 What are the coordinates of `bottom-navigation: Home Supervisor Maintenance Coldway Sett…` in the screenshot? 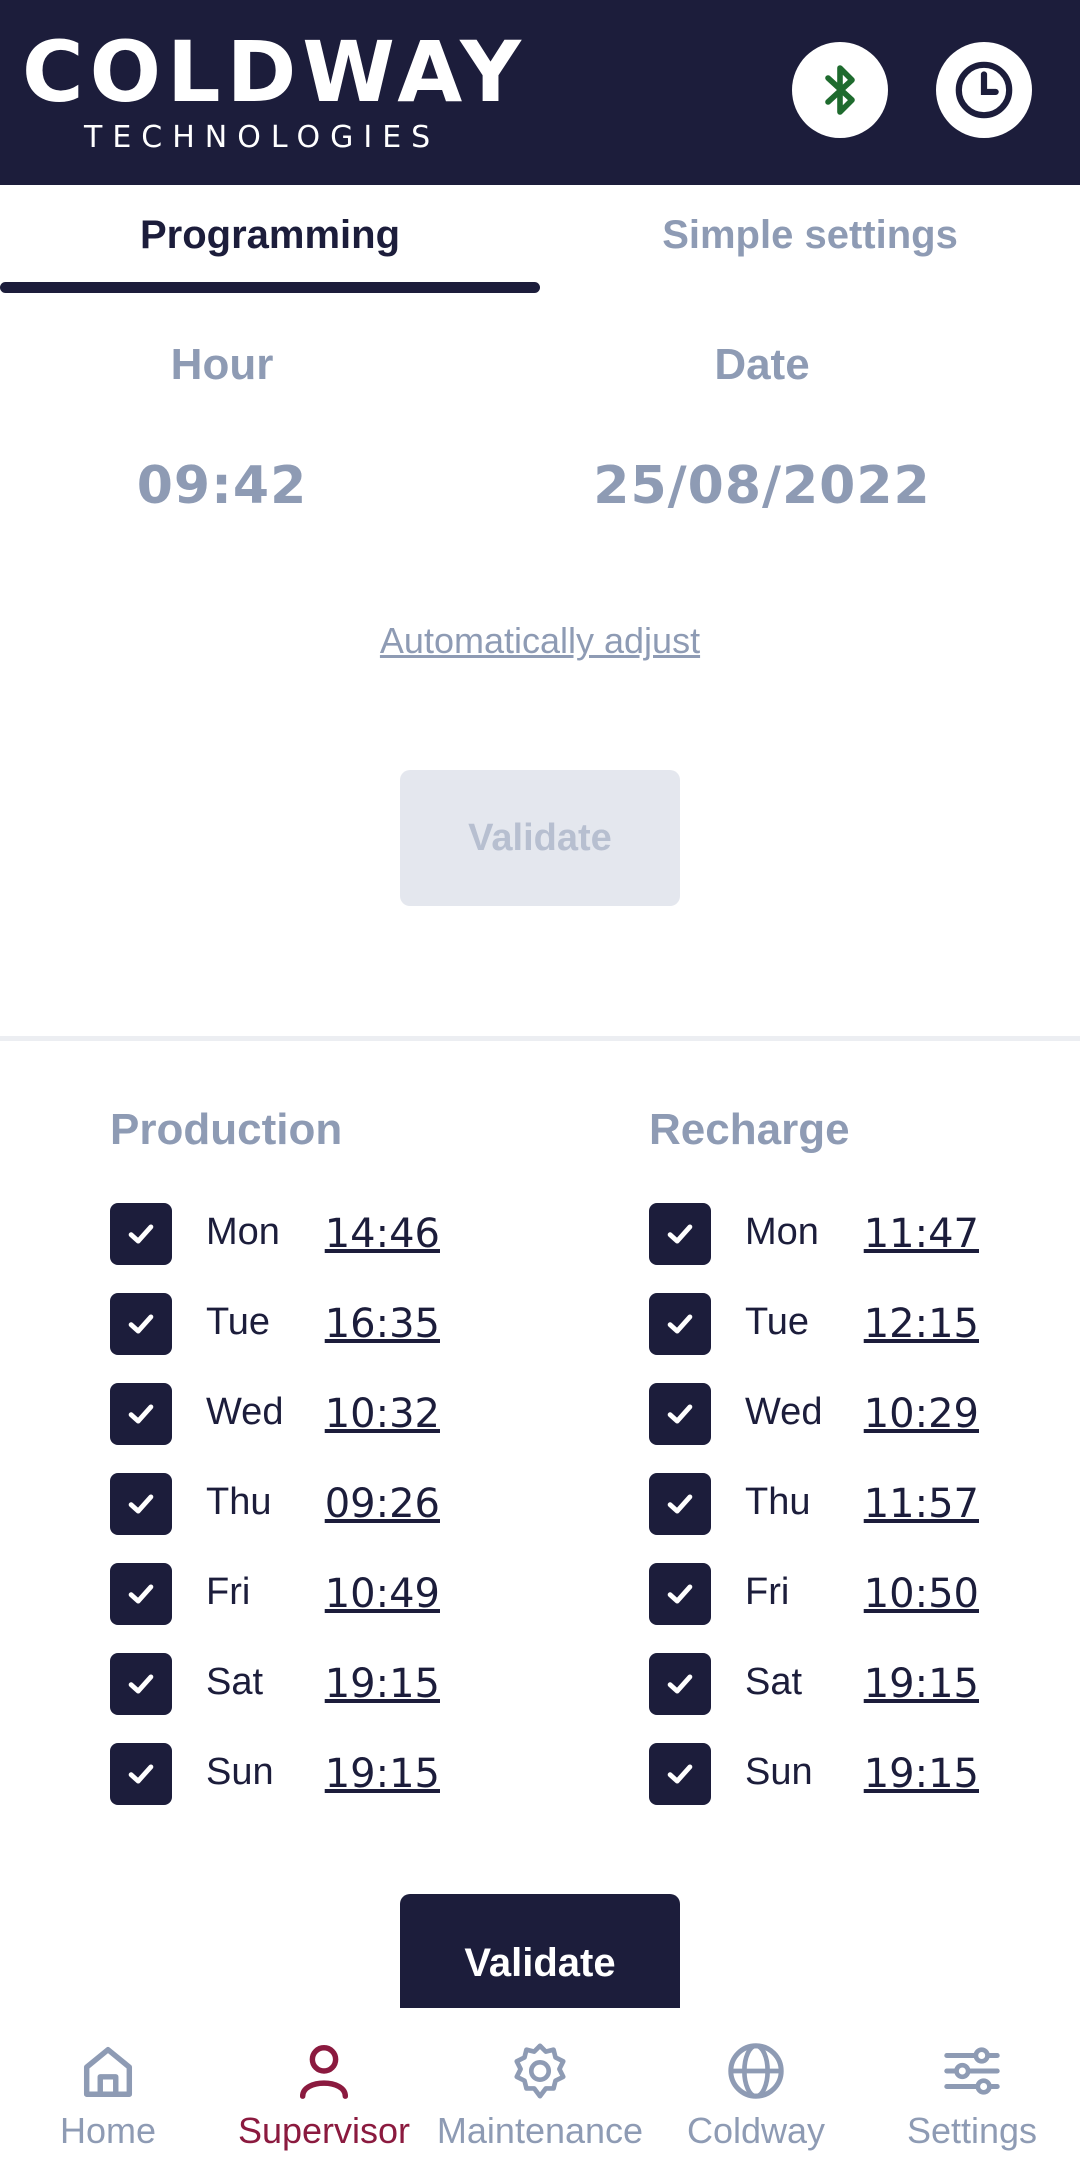 It's located at (540, 2091).